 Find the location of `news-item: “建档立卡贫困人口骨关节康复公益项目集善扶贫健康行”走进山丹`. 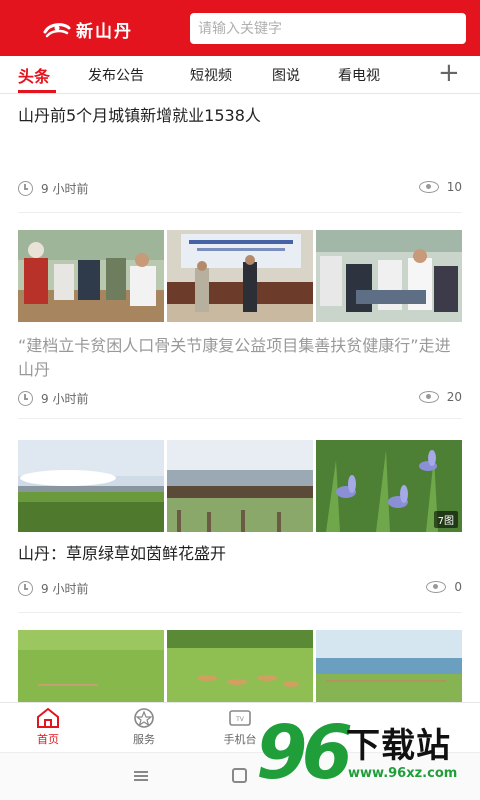

news-item: “建档立卡贫困人口骨关节康复公益项目集善扶贫健康行”走进山丹 is located at coordinates (240, 358).